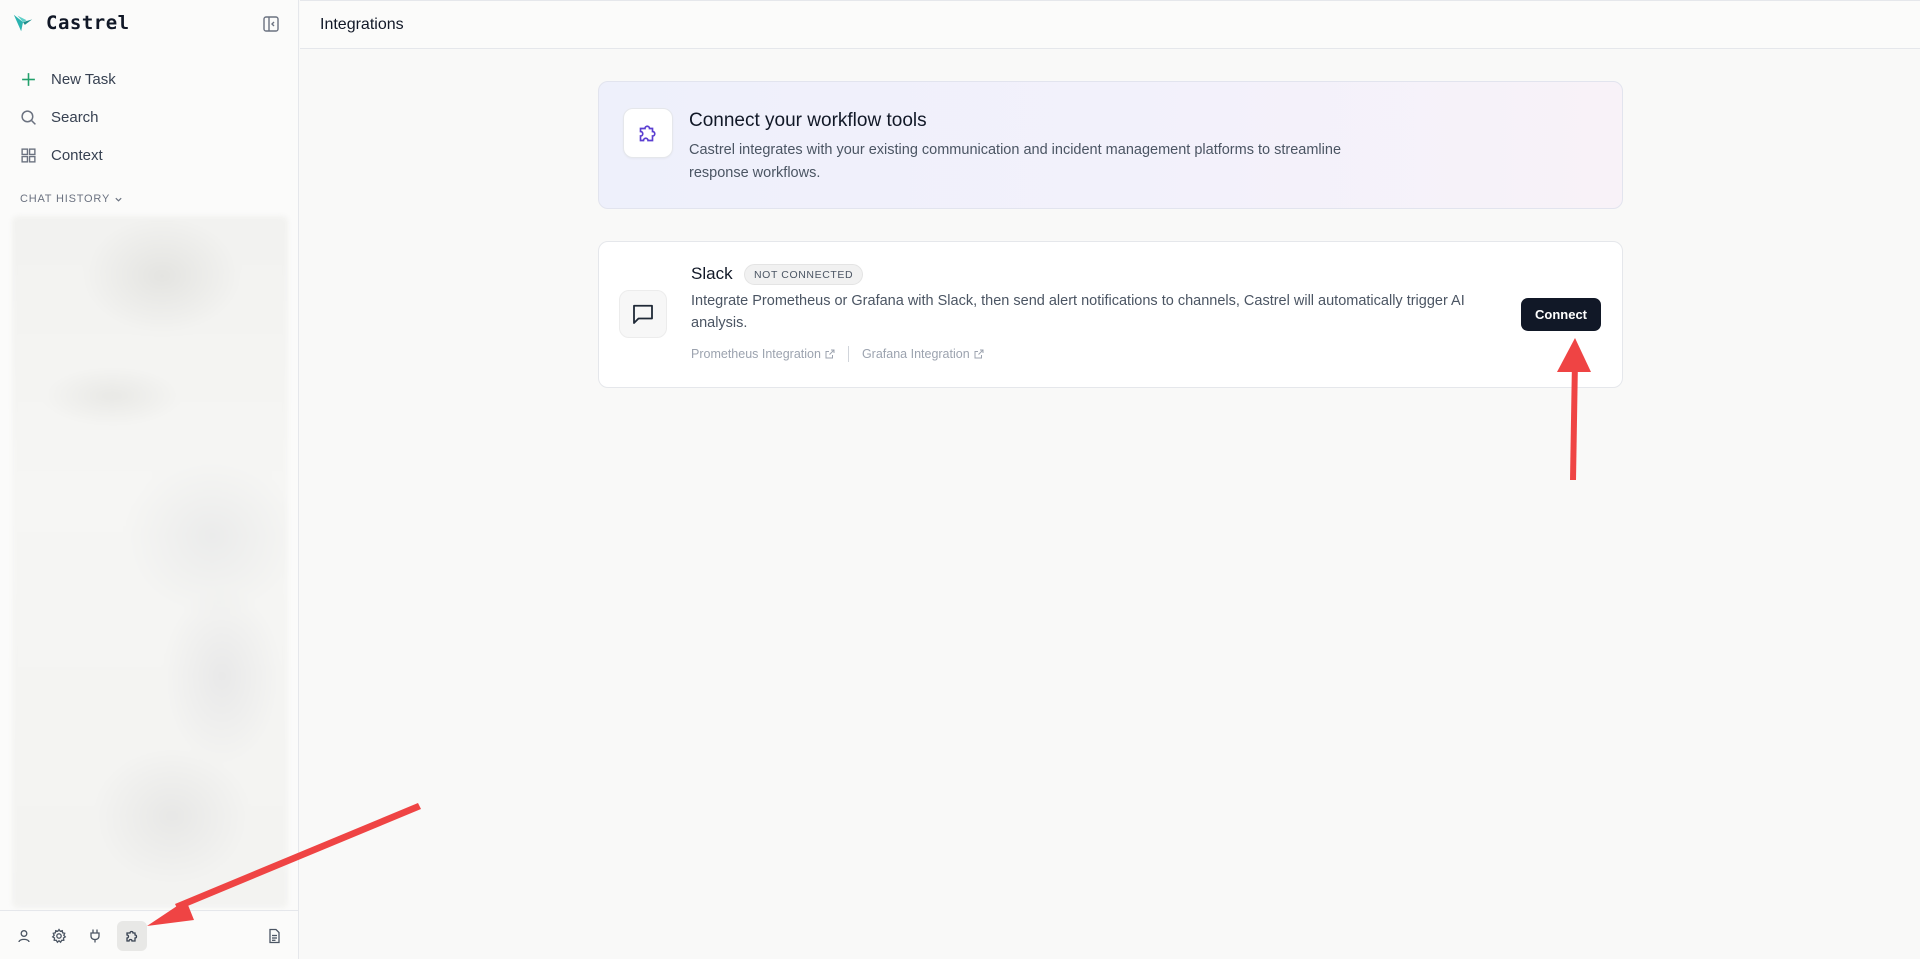  Describe the element at coordinates (75, 117) in the screenshot. I see `nav-item-label: Search` at that location.